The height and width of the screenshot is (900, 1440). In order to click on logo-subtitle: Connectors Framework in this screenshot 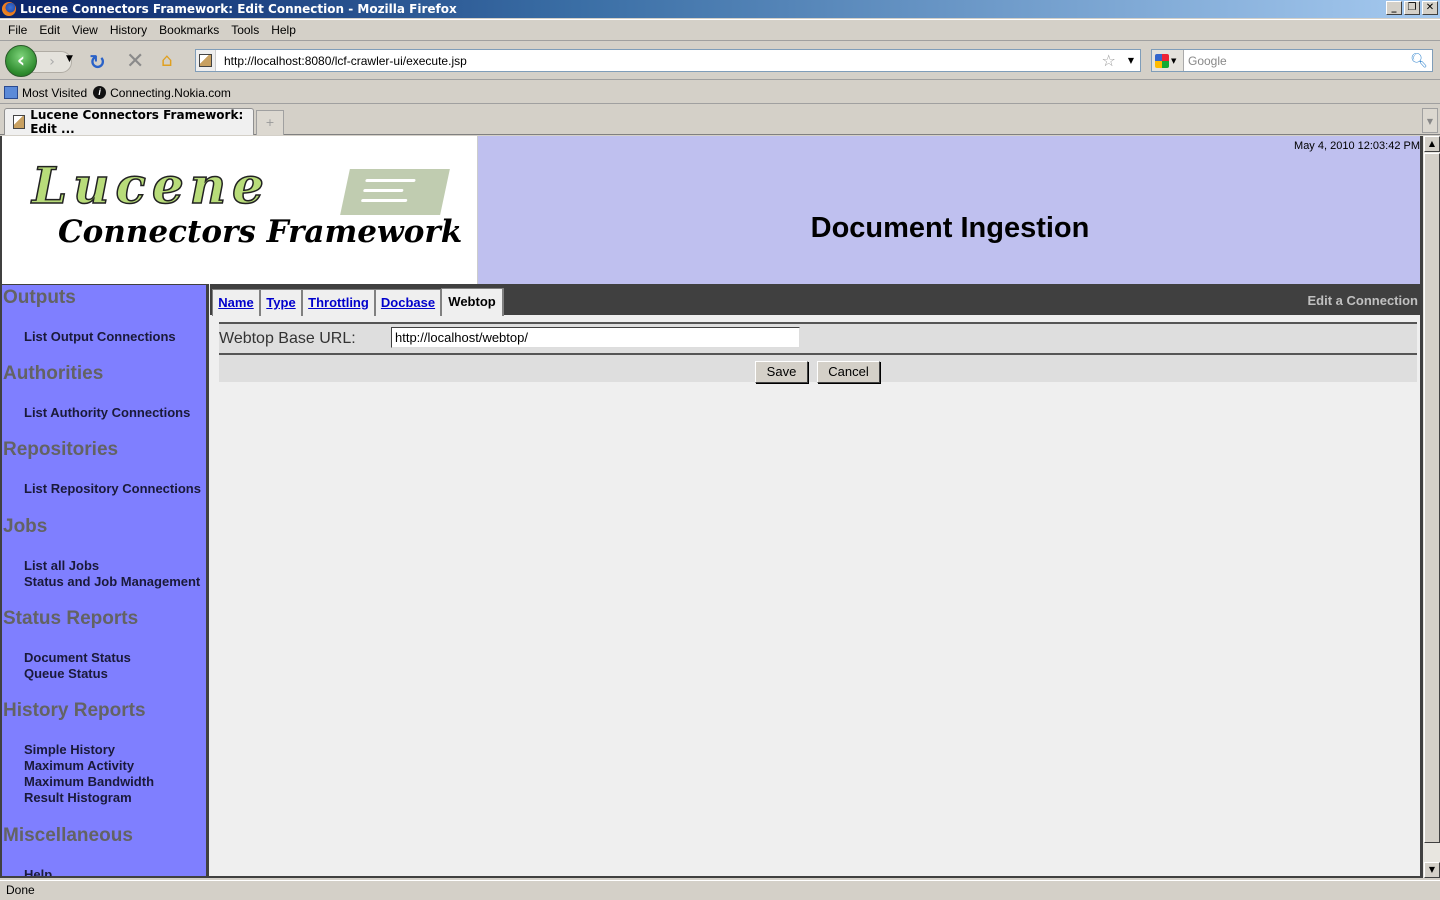, I will do `click(260, 232)`.